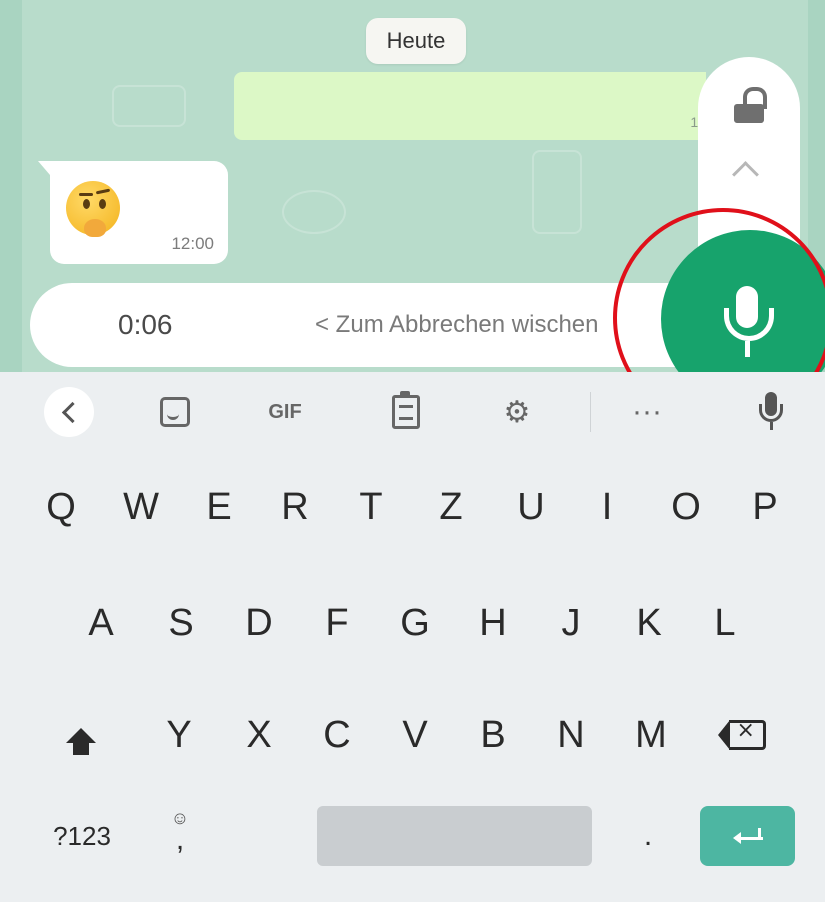 This screenshot has height=902, width=825. I want to click on enter-key, so click(747, 836).